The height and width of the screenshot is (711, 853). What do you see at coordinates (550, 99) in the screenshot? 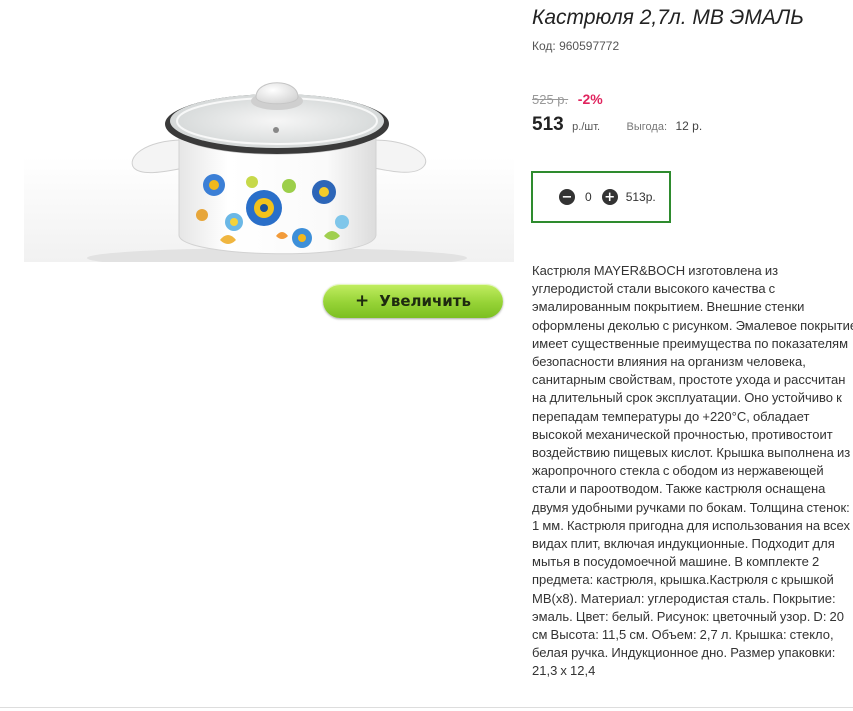
I see `old-price: 525 р.` at bounding box center [550, 99].